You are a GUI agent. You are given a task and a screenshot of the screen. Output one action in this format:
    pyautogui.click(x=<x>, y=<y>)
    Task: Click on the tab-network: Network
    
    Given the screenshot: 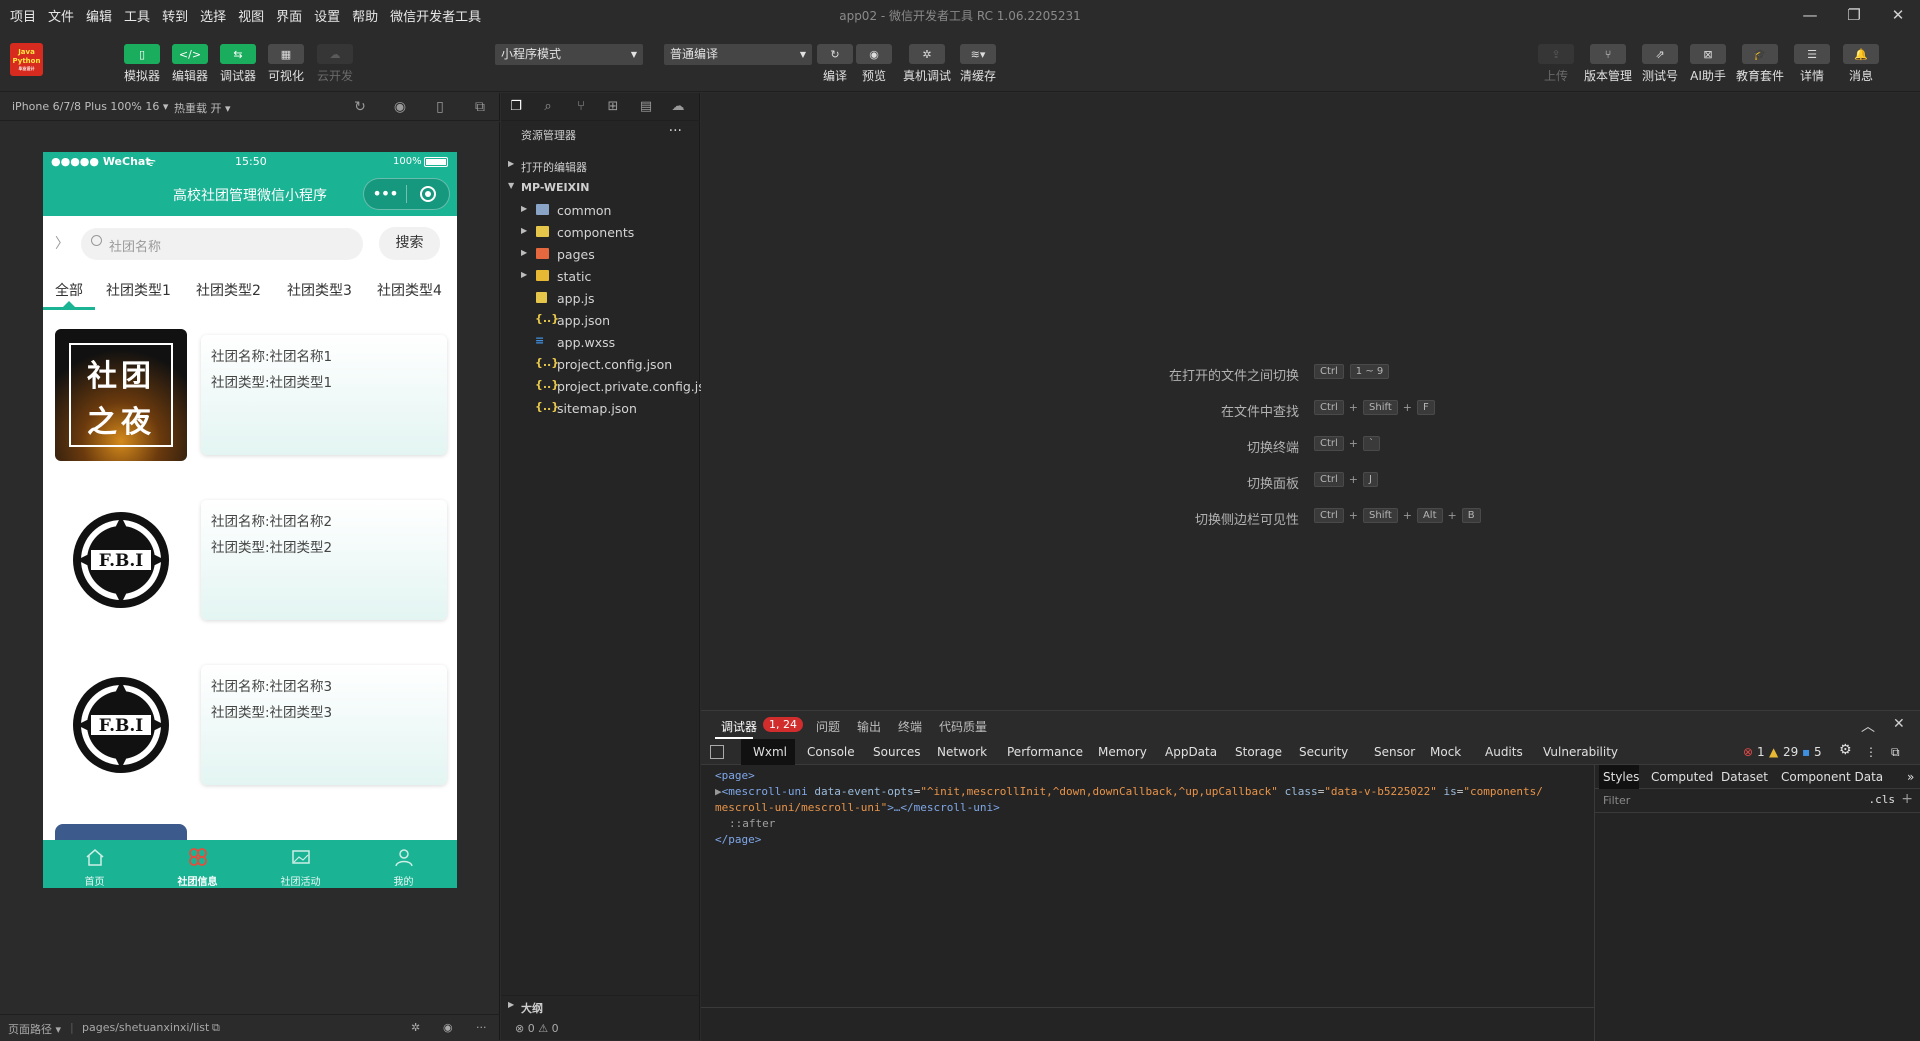 What is the action you would take?
    pyautogui.click(x=962, y=752)
    